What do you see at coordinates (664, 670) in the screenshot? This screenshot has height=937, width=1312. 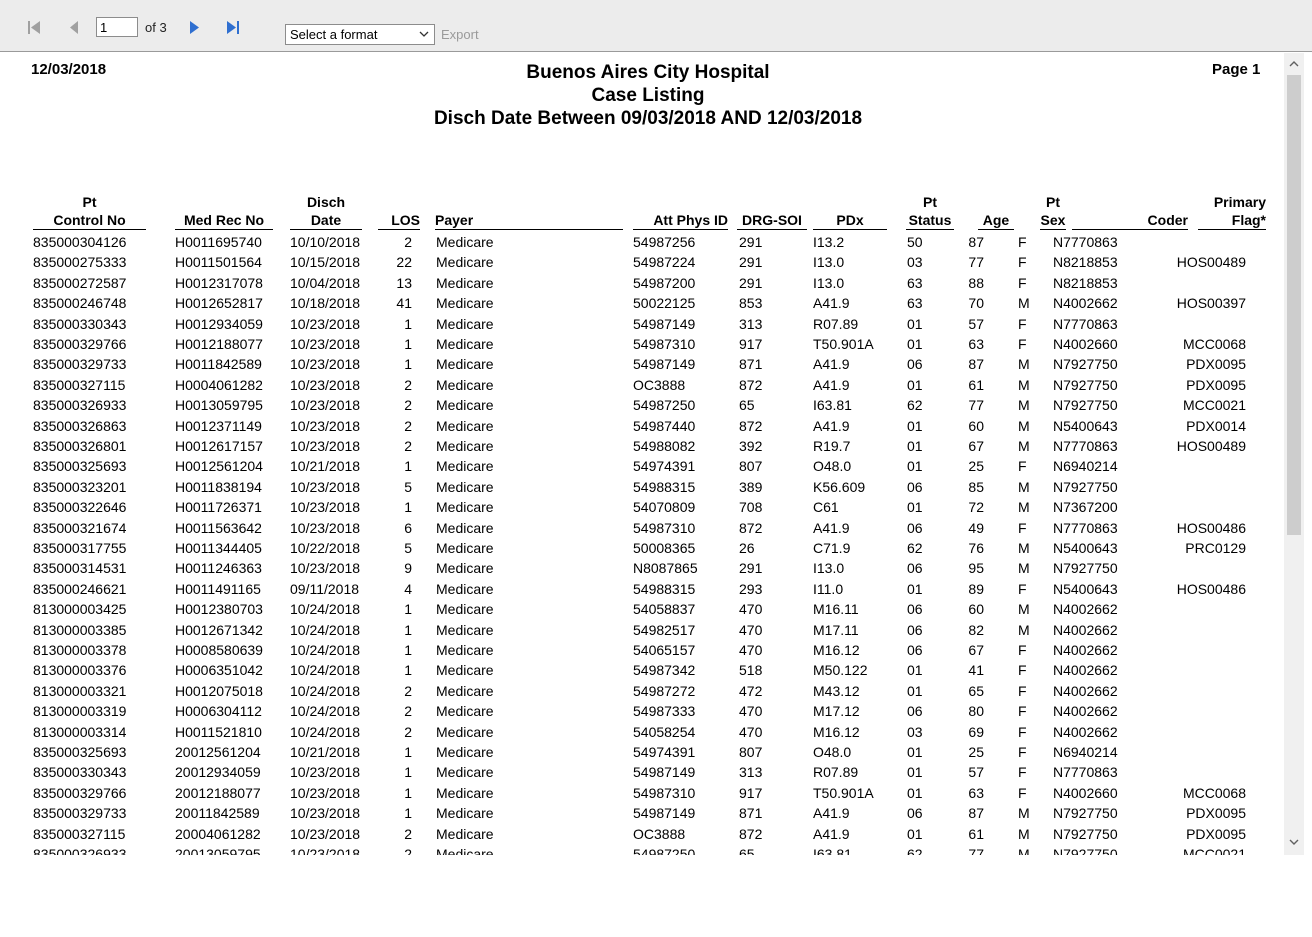 I see `cell-att: 54987342` at bounding box center [664, 670].